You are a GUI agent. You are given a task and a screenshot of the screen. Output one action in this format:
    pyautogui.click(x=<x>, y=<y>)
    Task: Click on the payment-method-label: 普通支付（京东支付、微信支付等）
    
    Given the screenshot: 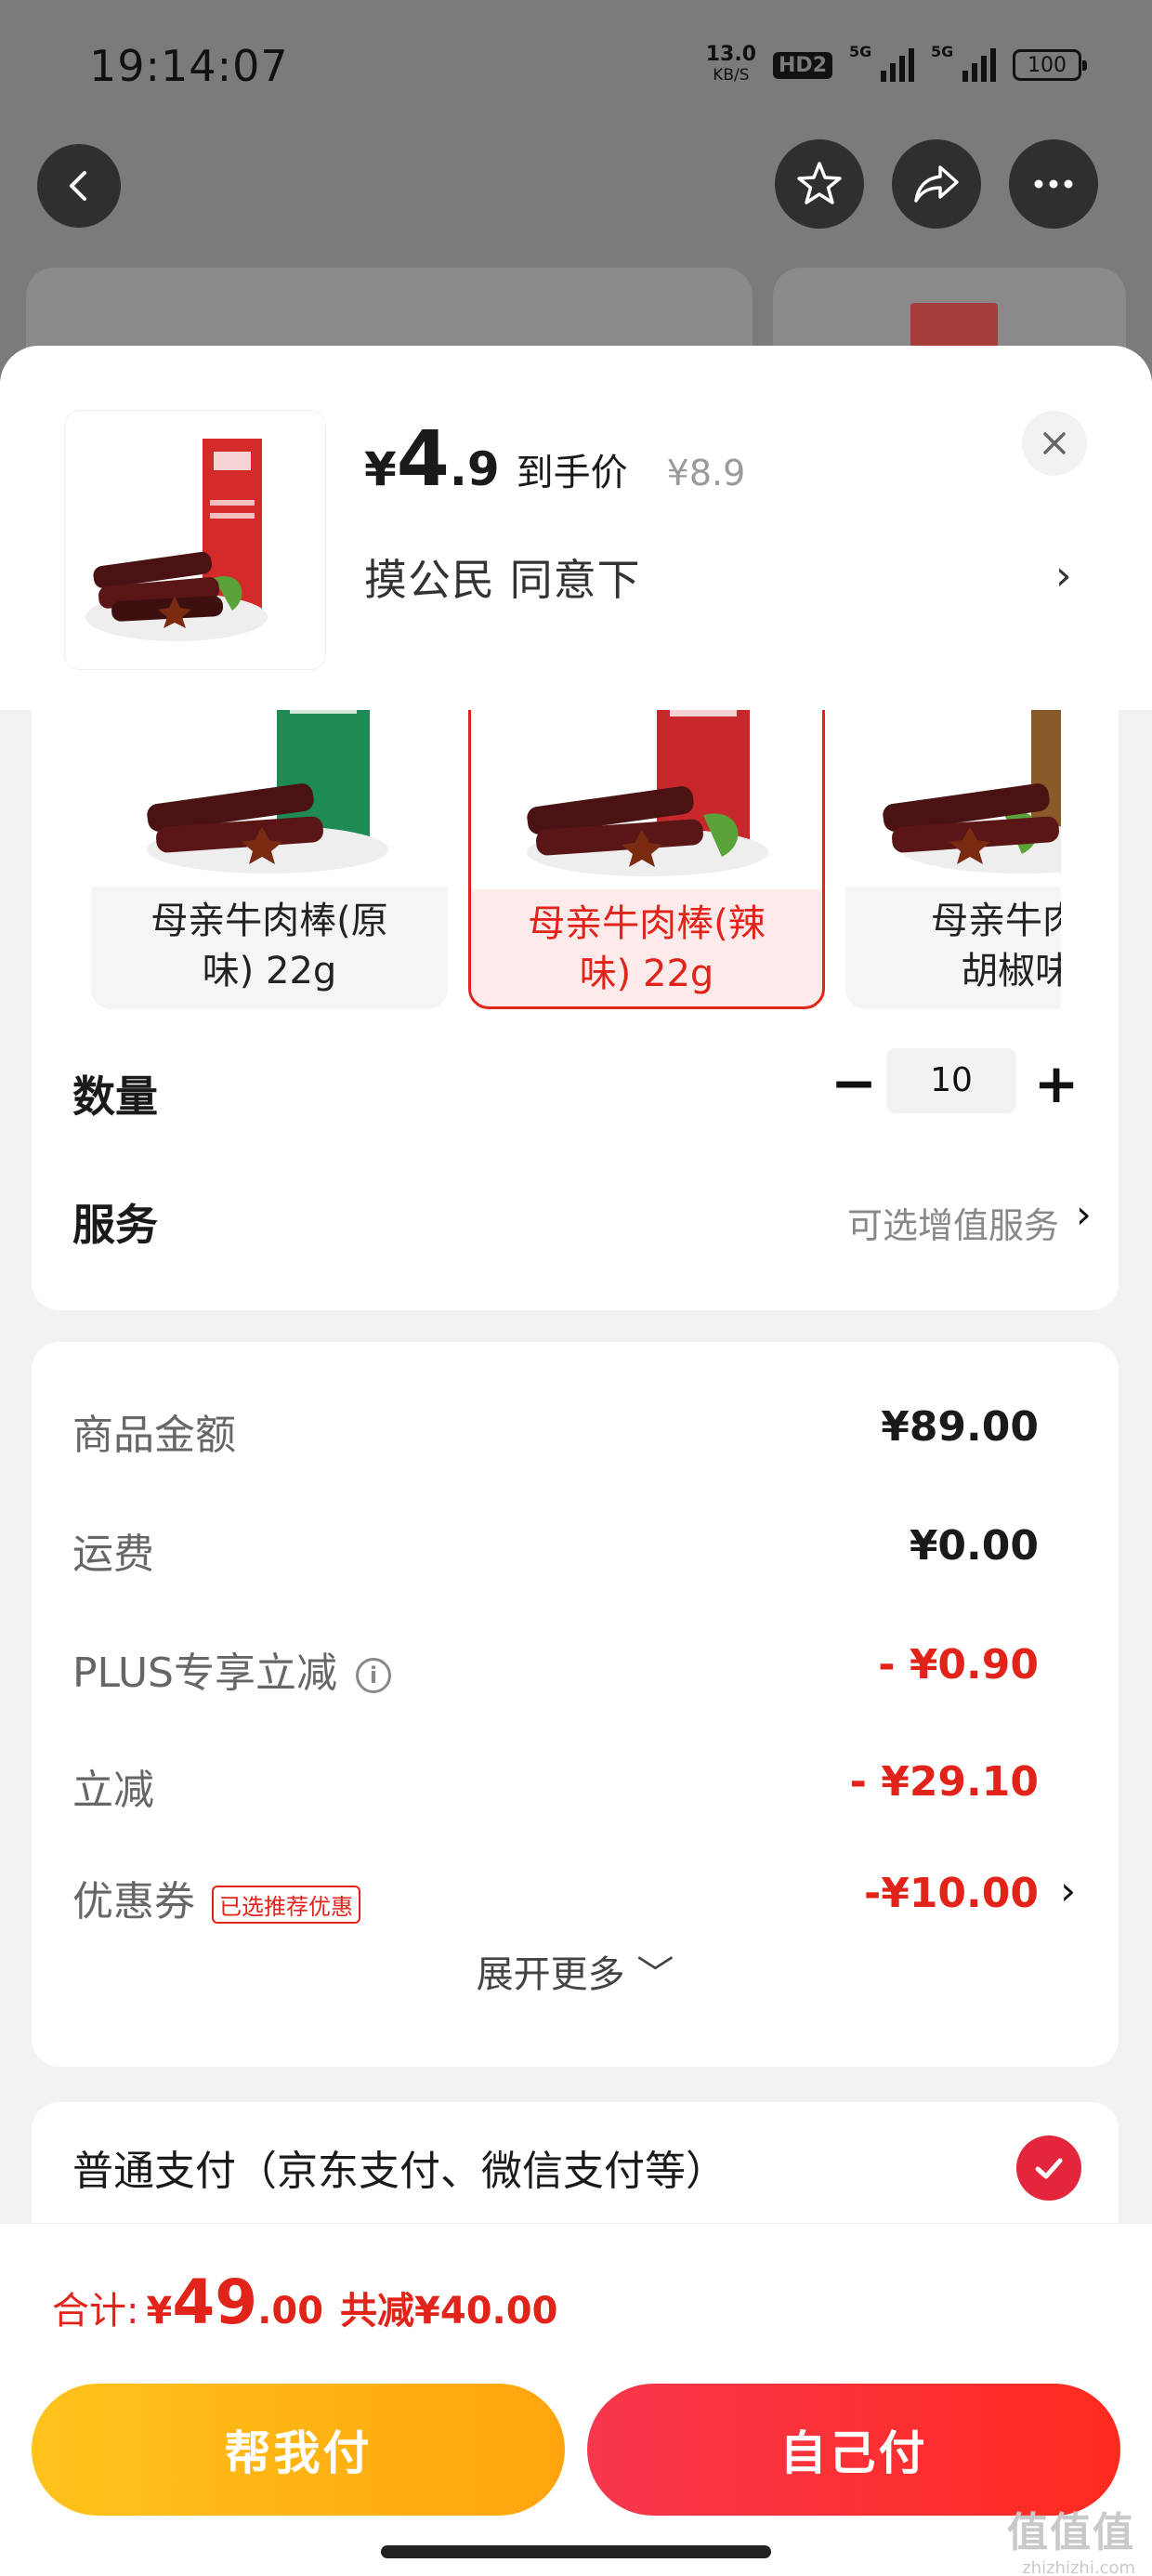 What is the action you would take?
    pyautogui.click(x=399, y=2171)
    